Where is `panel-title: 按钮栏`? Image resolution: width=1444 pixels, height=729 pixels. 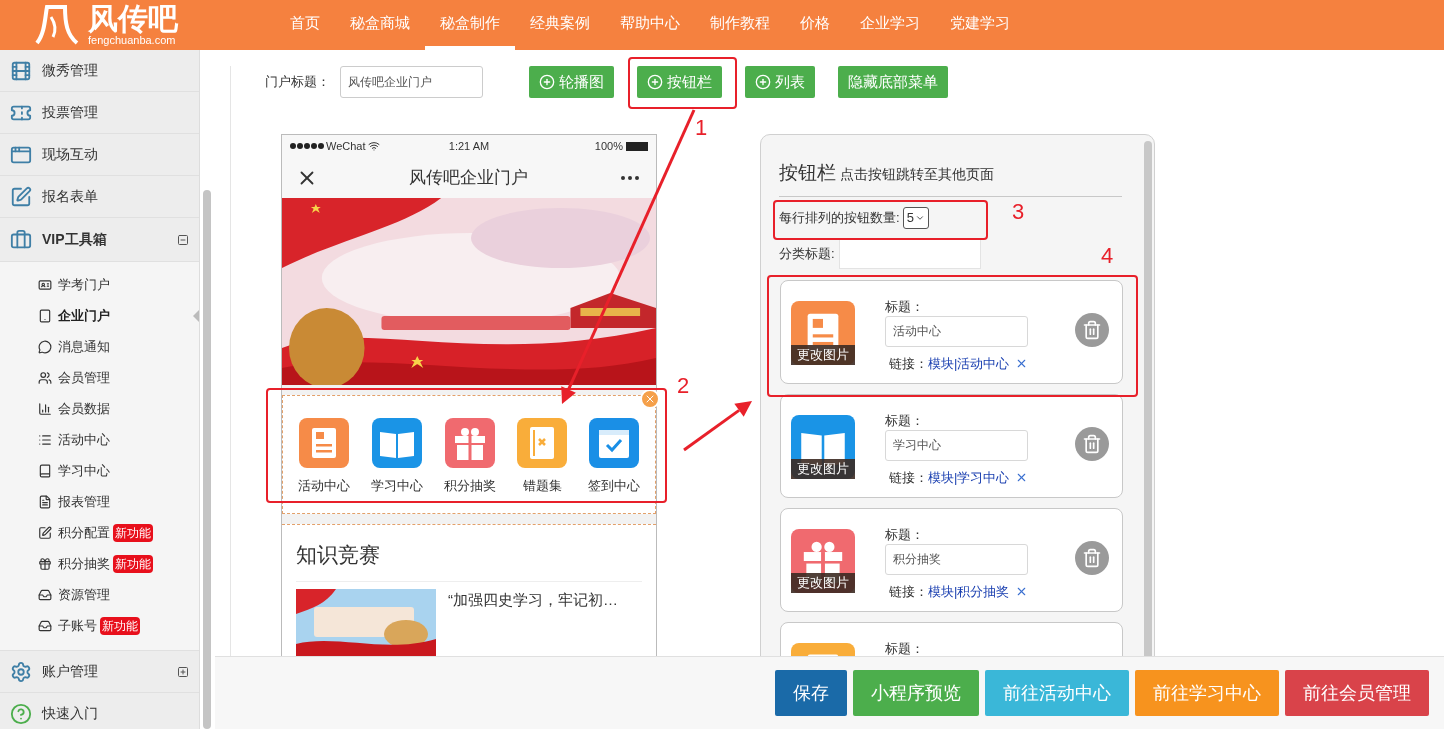 panel-title: 按钮栏 is located at coordinates (807, 173).